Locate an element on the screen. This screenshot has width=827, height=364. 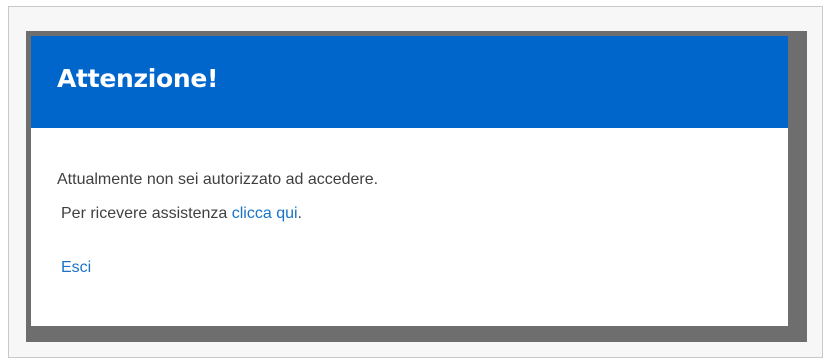
assistance-message: Per ricevere assistenza clicca qui. is located at coordinates (181, 214).